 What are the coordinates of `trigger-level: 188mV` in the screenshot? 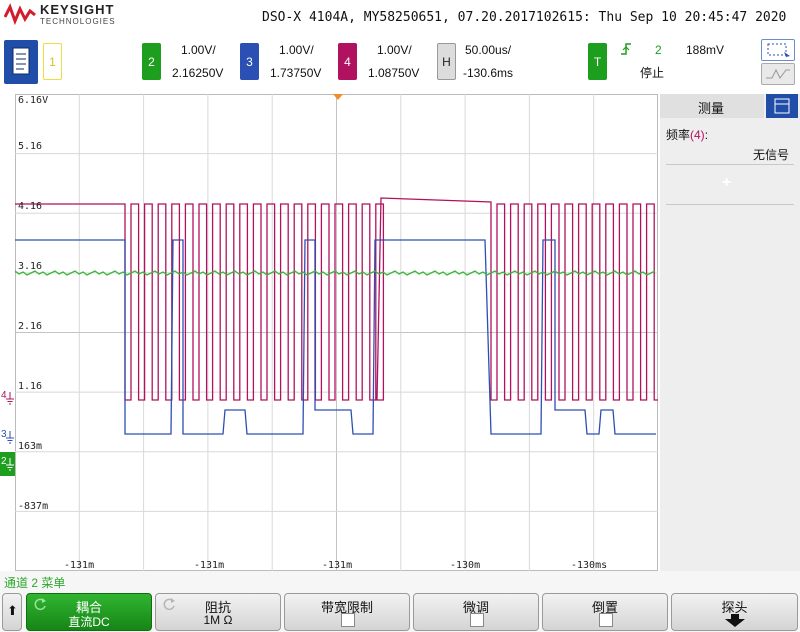 It's located at (705, 50).